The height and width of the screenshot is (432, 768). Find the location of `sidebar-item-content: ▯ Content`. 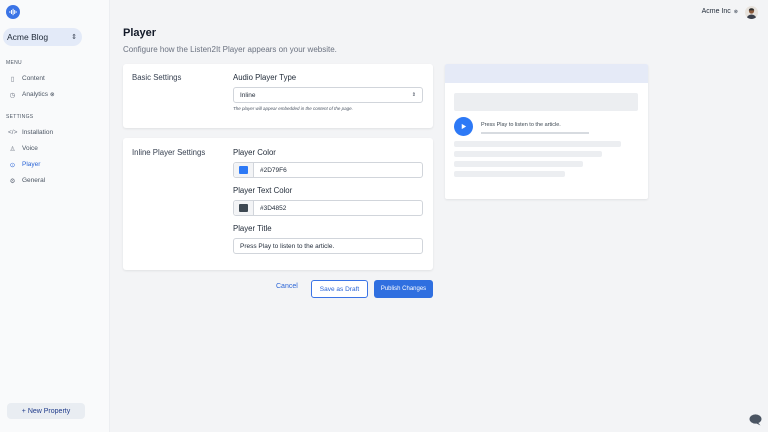

sidebar-item-content: ▯ Content is located at coordinates (26, 78).